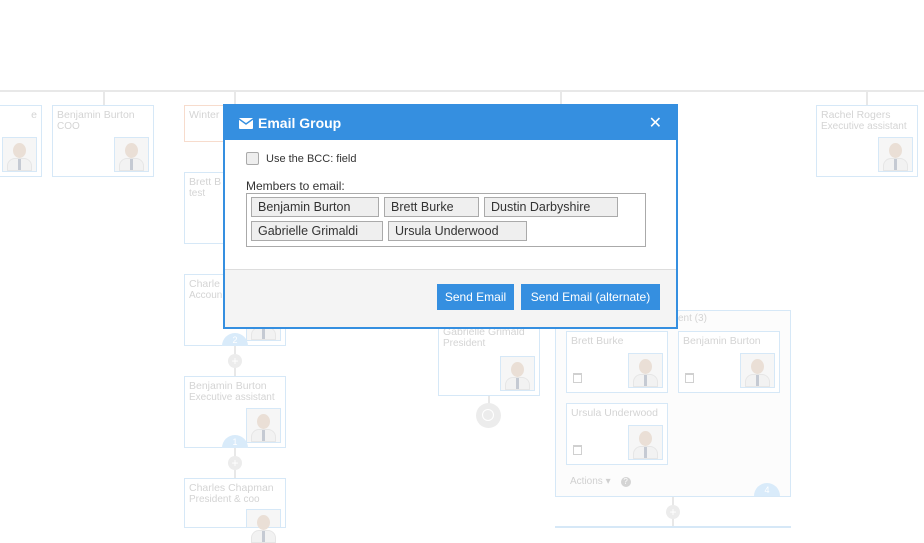 This screenshot has width=924, height=543. What do you see at coordinates (489, 359) in the screenshot?
I see `org-card: Gabrielle Grimald President` at bounding box center [489, 359].